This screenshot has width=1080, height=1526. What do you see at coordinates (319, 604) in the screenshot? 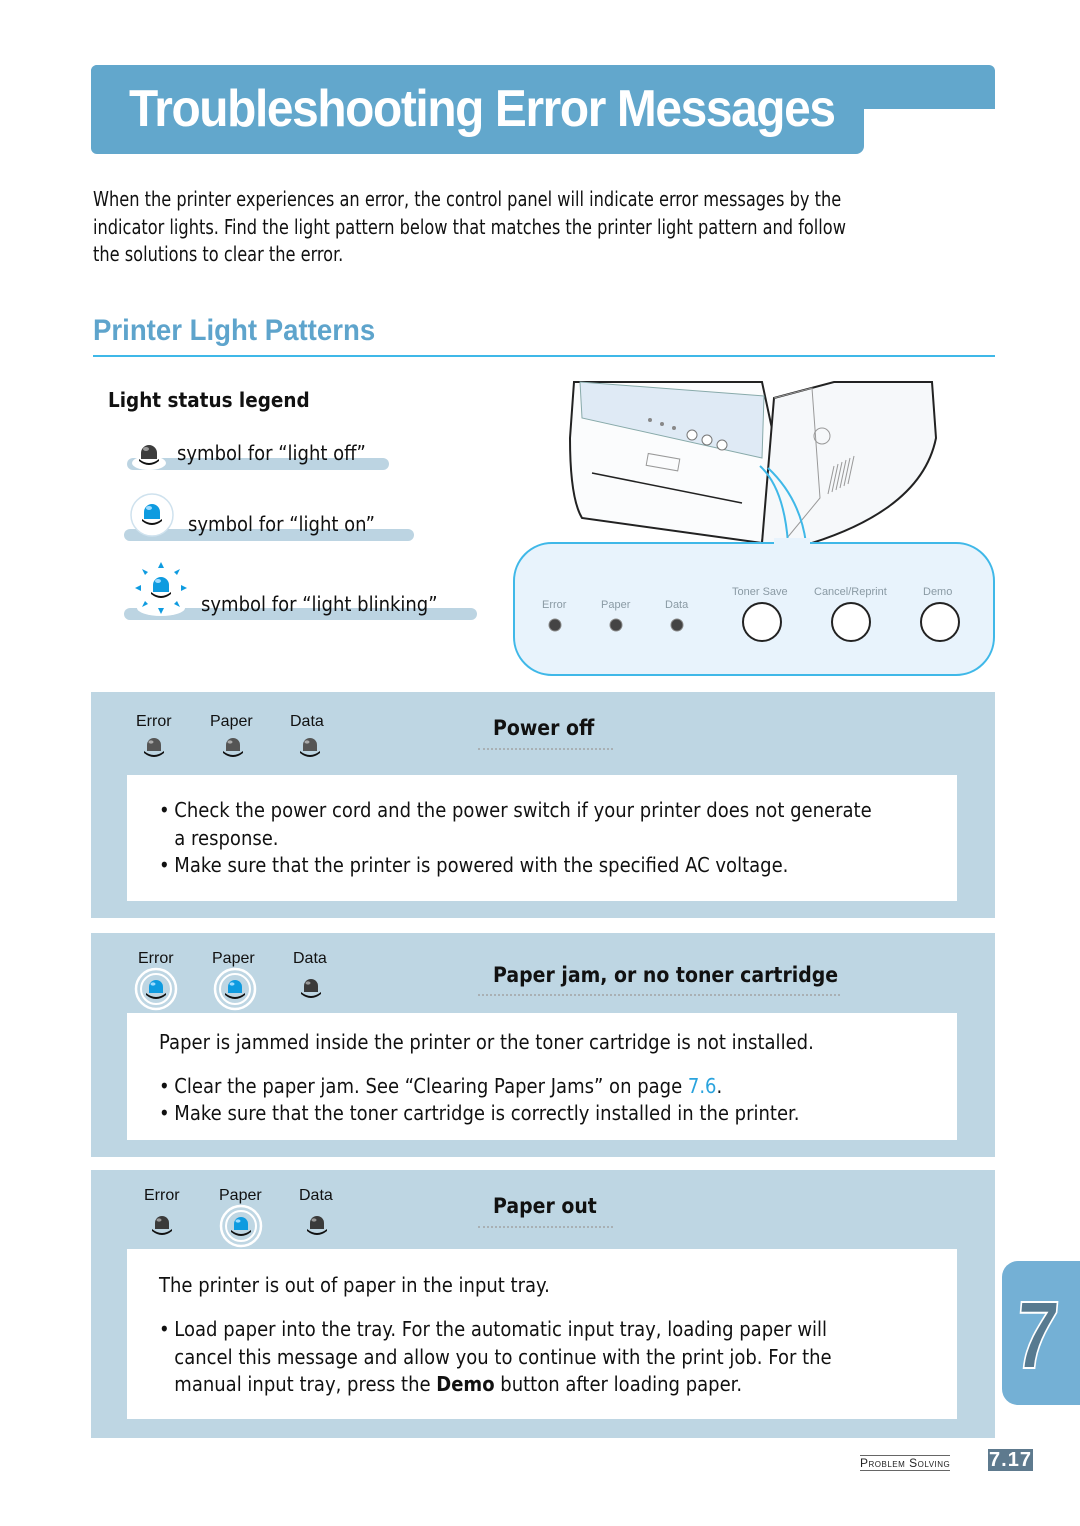
I see `legend-label: symbol for “light blinking”` at bounding box center [319, 604].